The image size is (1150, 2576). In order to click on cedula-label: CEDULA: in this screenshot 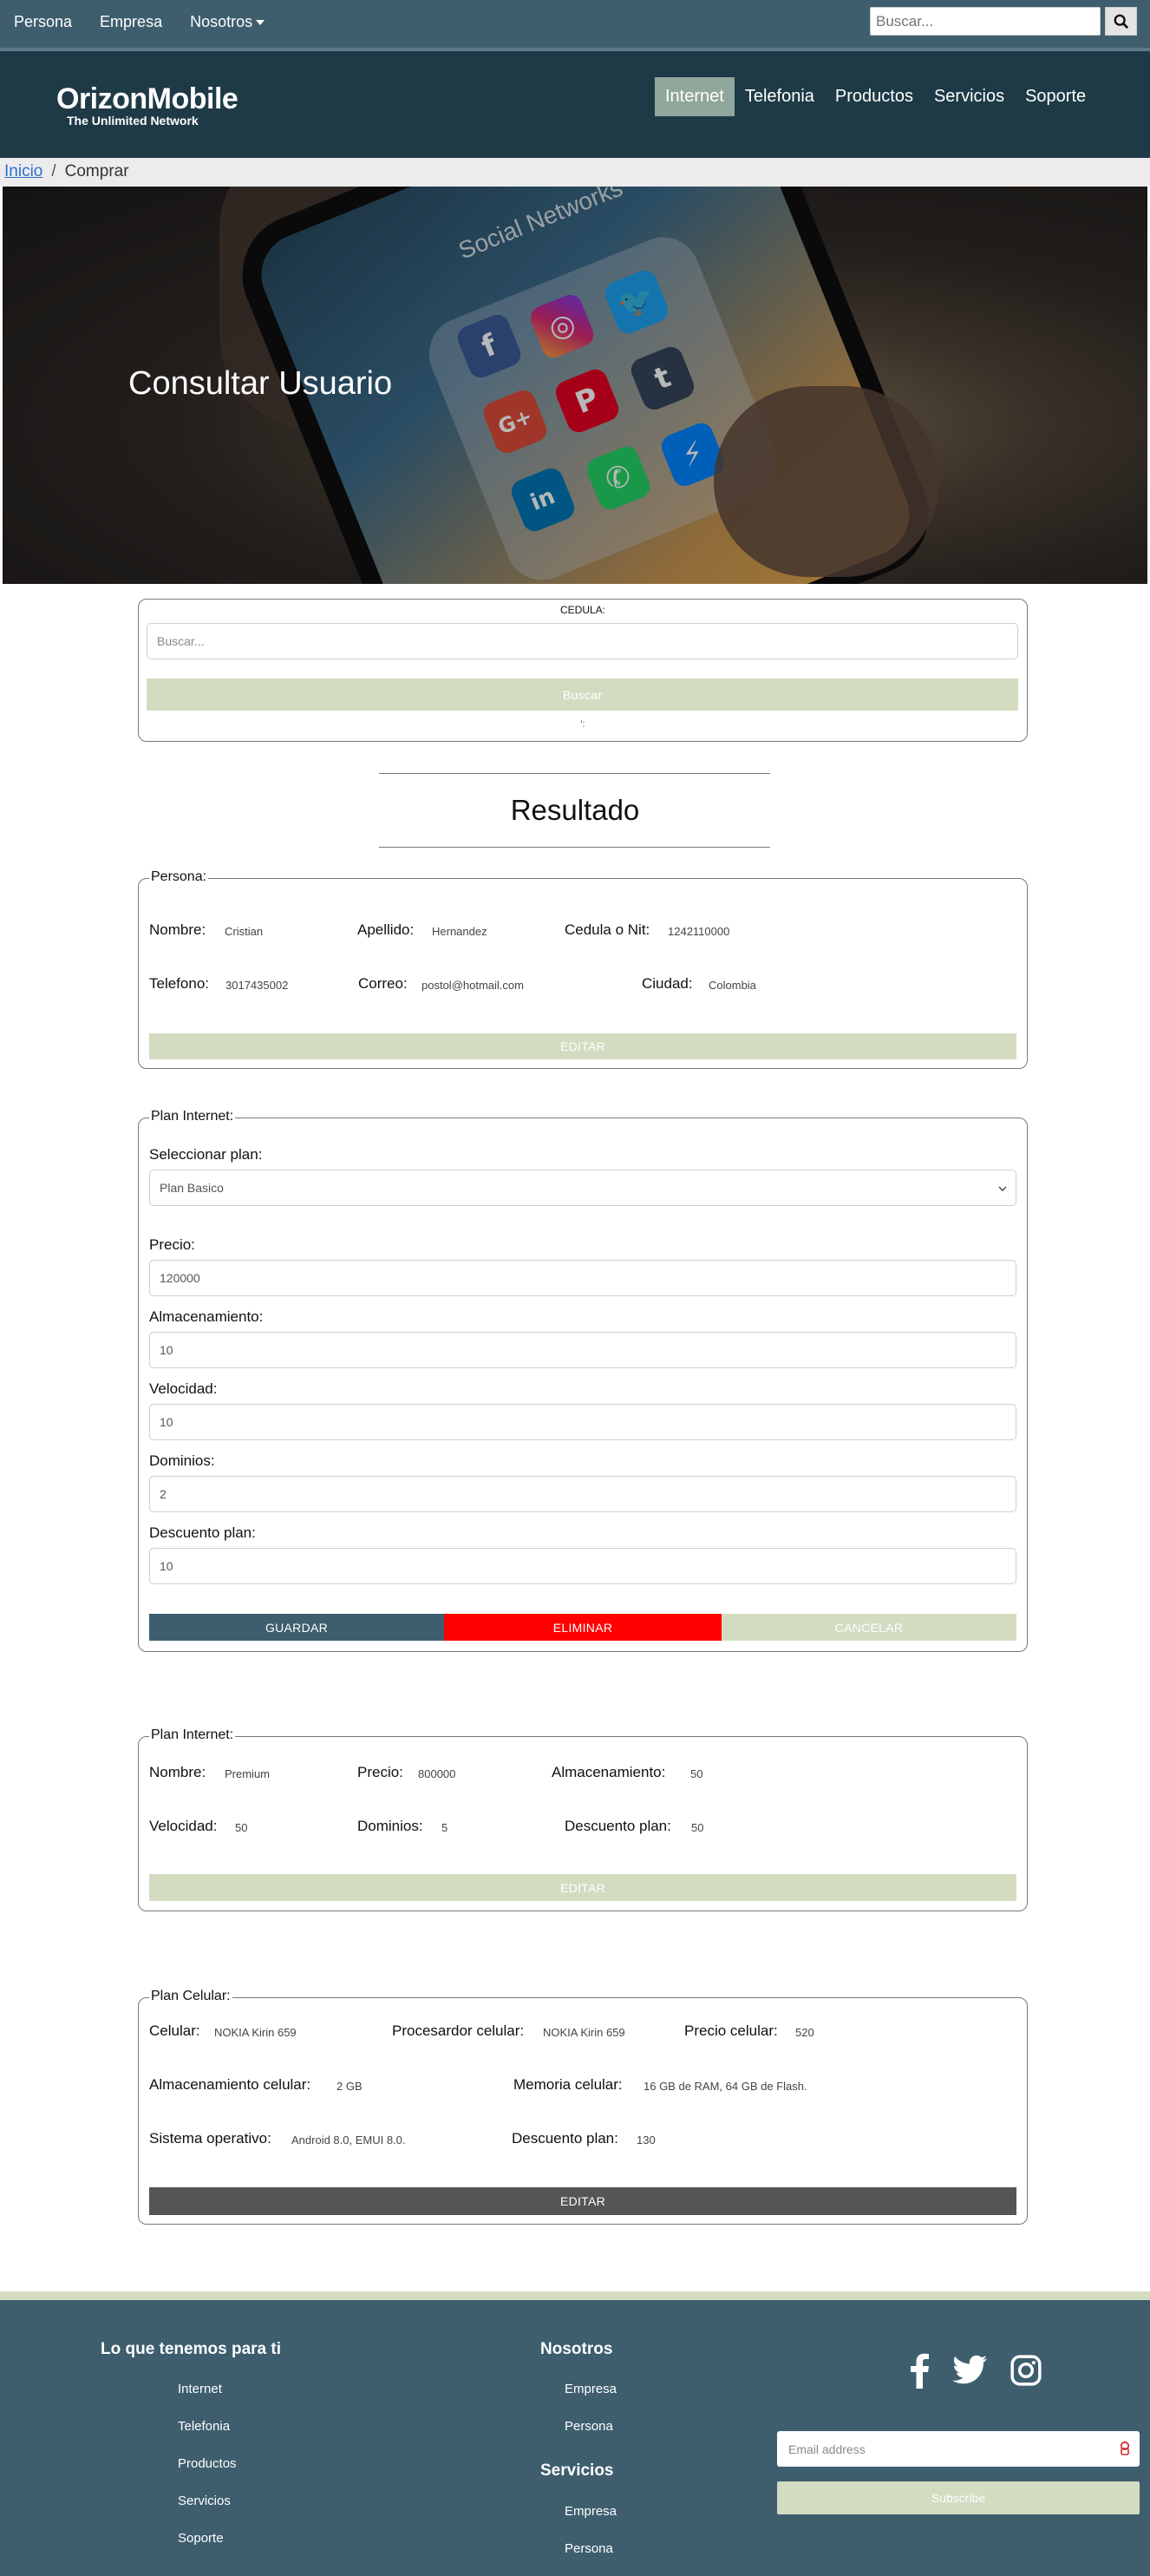, I will do `click(582, 610)`.